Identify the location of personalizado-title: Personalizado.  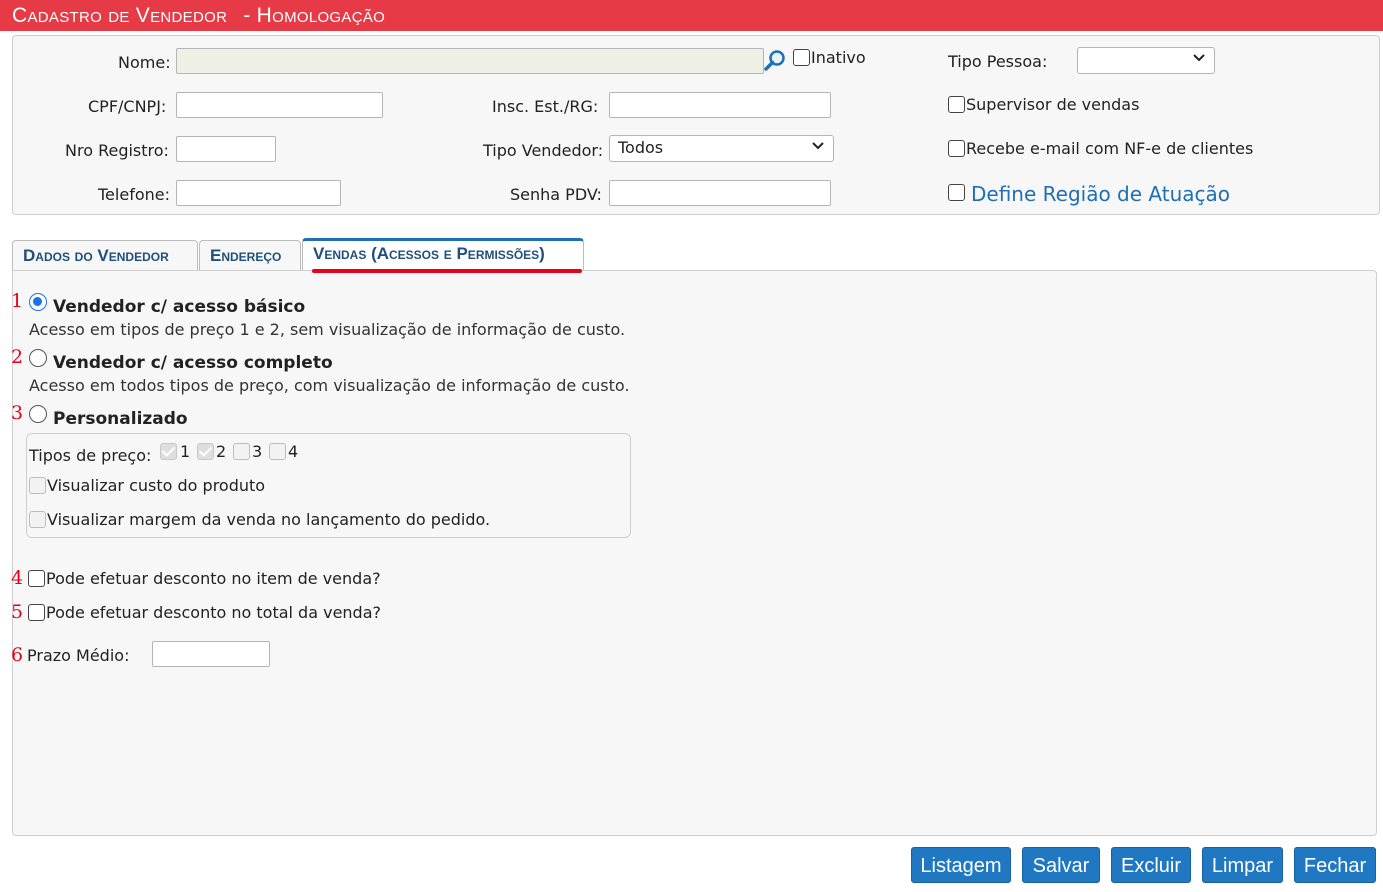
(120, 419).